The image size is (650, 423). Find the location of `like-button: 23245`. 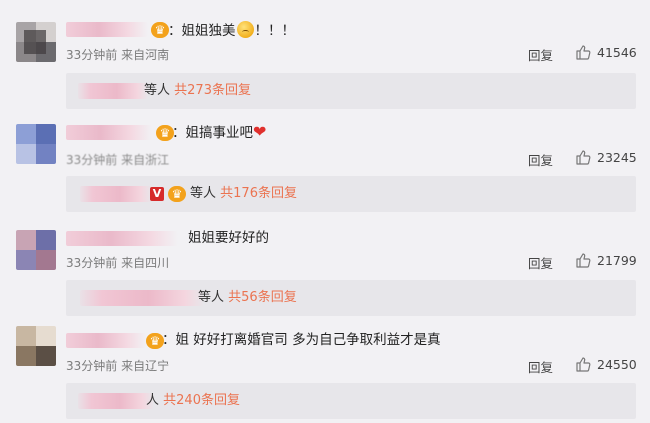

like-button: 23245 is located at coordinates (606, 157).